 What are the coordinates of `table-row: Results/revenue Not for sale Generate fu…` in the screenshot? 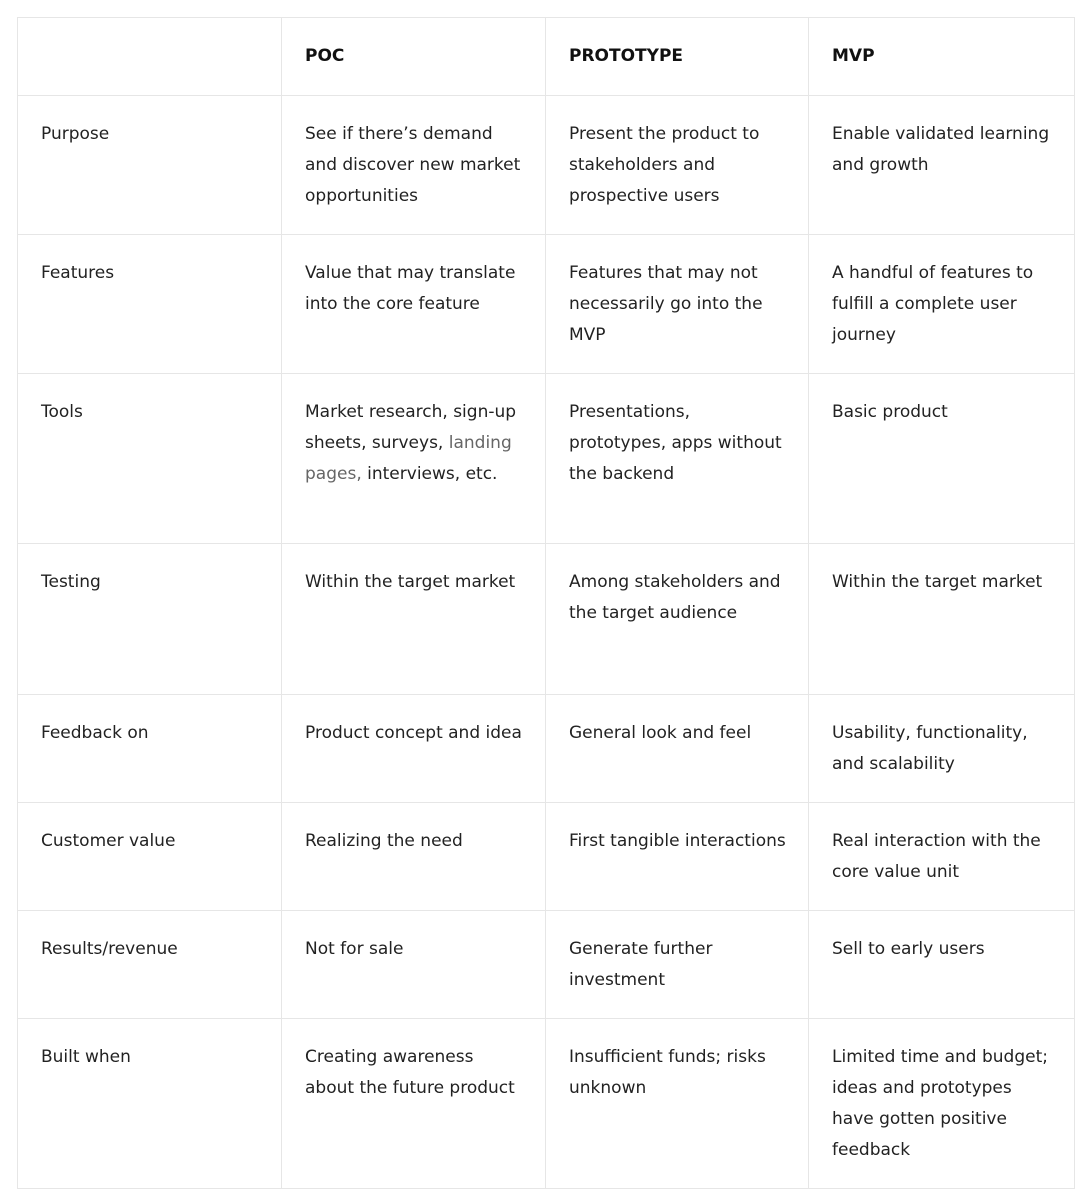 It's located at (546, 964).